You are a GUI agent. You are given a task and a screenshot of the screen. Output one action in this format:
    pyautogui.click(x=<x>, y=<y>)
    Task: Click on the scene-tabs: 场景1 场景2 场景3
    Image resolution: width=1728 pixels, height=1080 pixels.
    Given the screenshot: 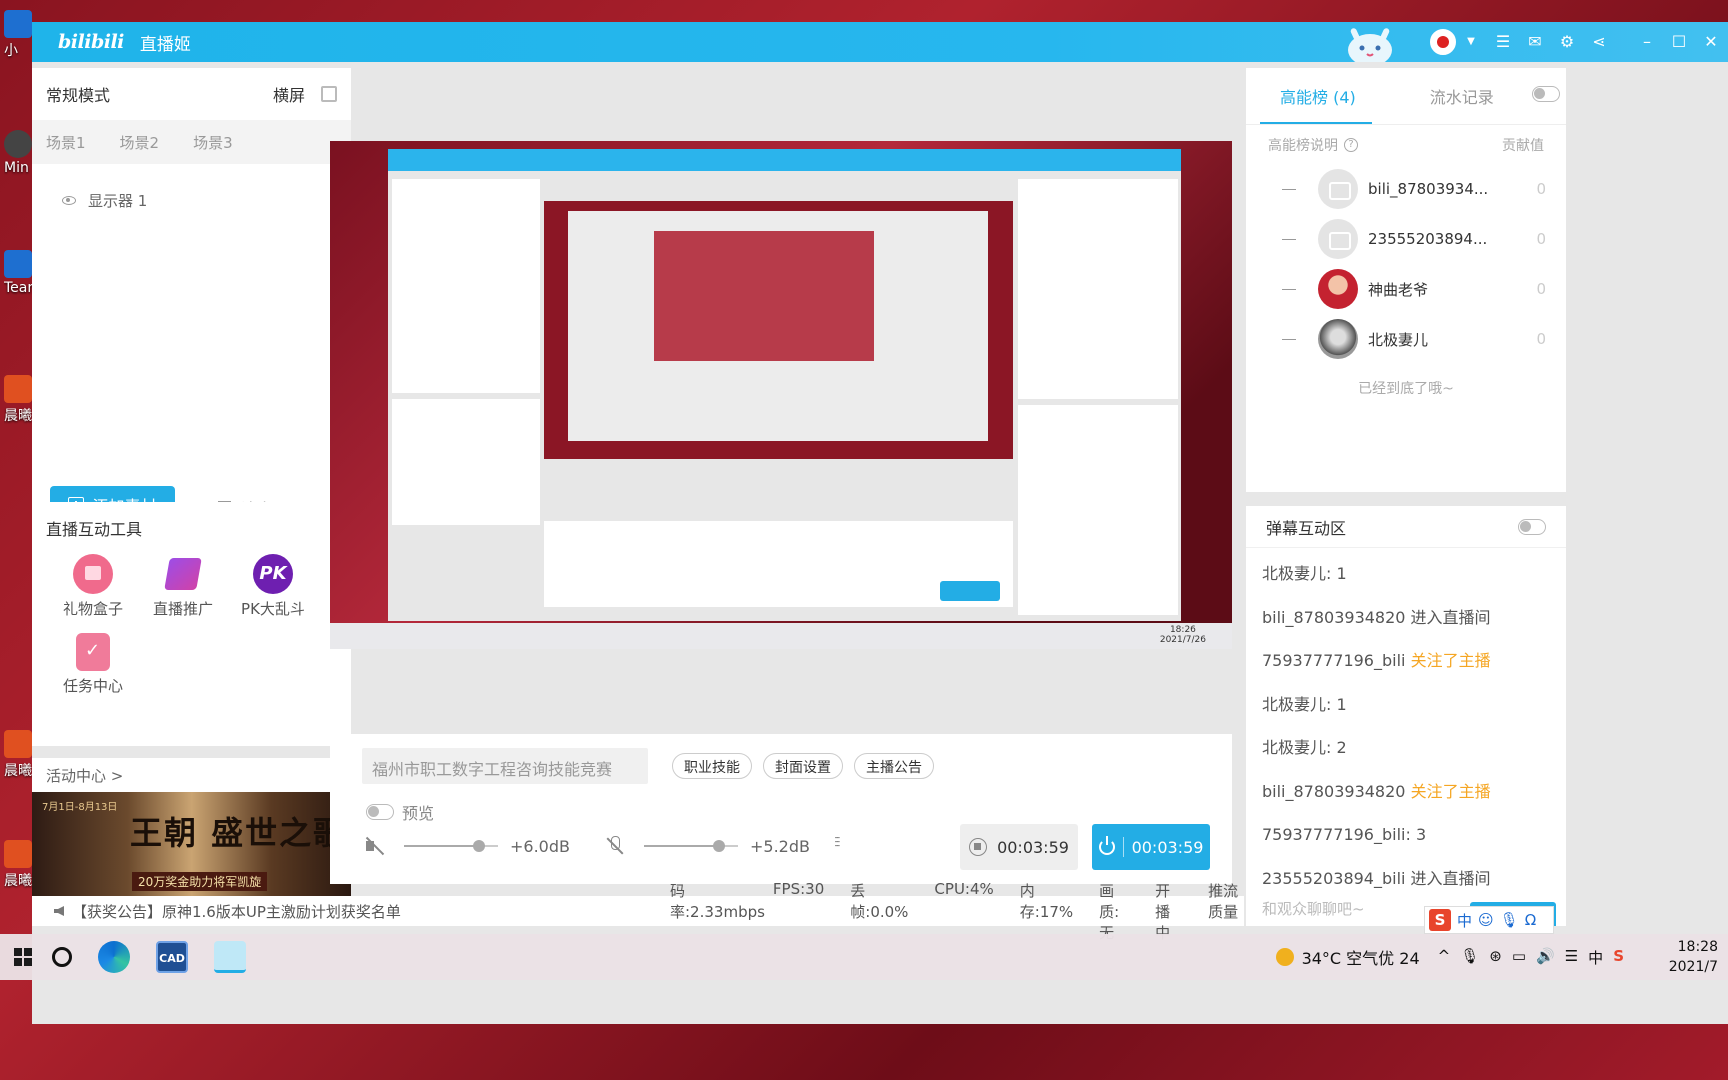 What is the action you would take?
    pyautogui.click(x=191, y=142)
    